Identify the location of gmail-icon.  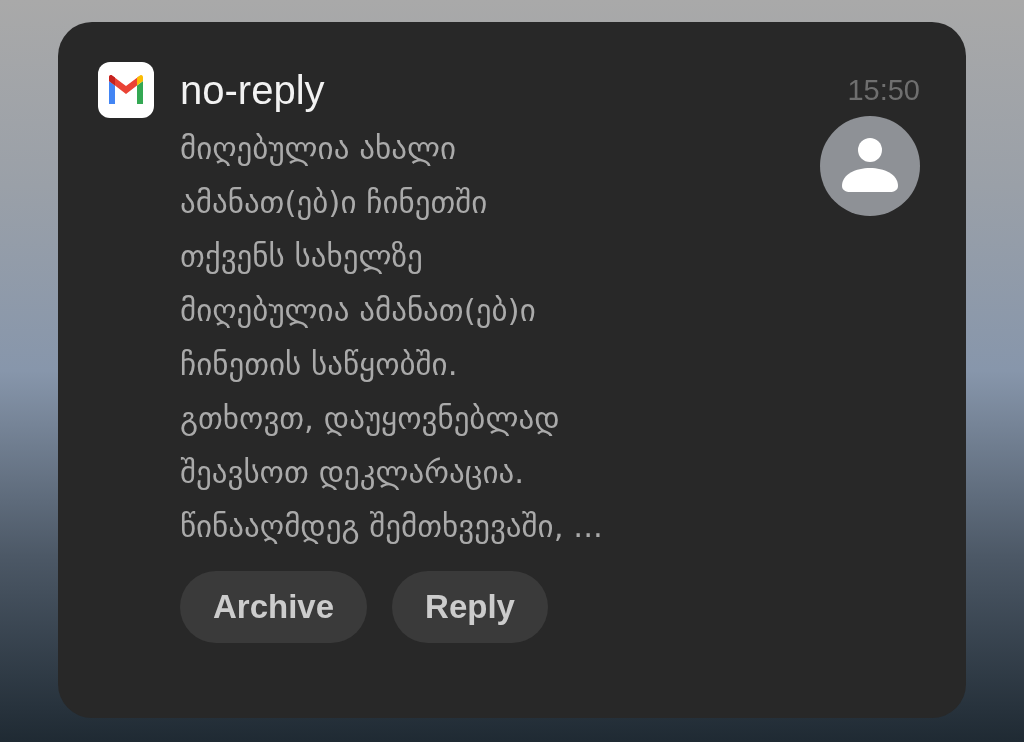
(126, 90).